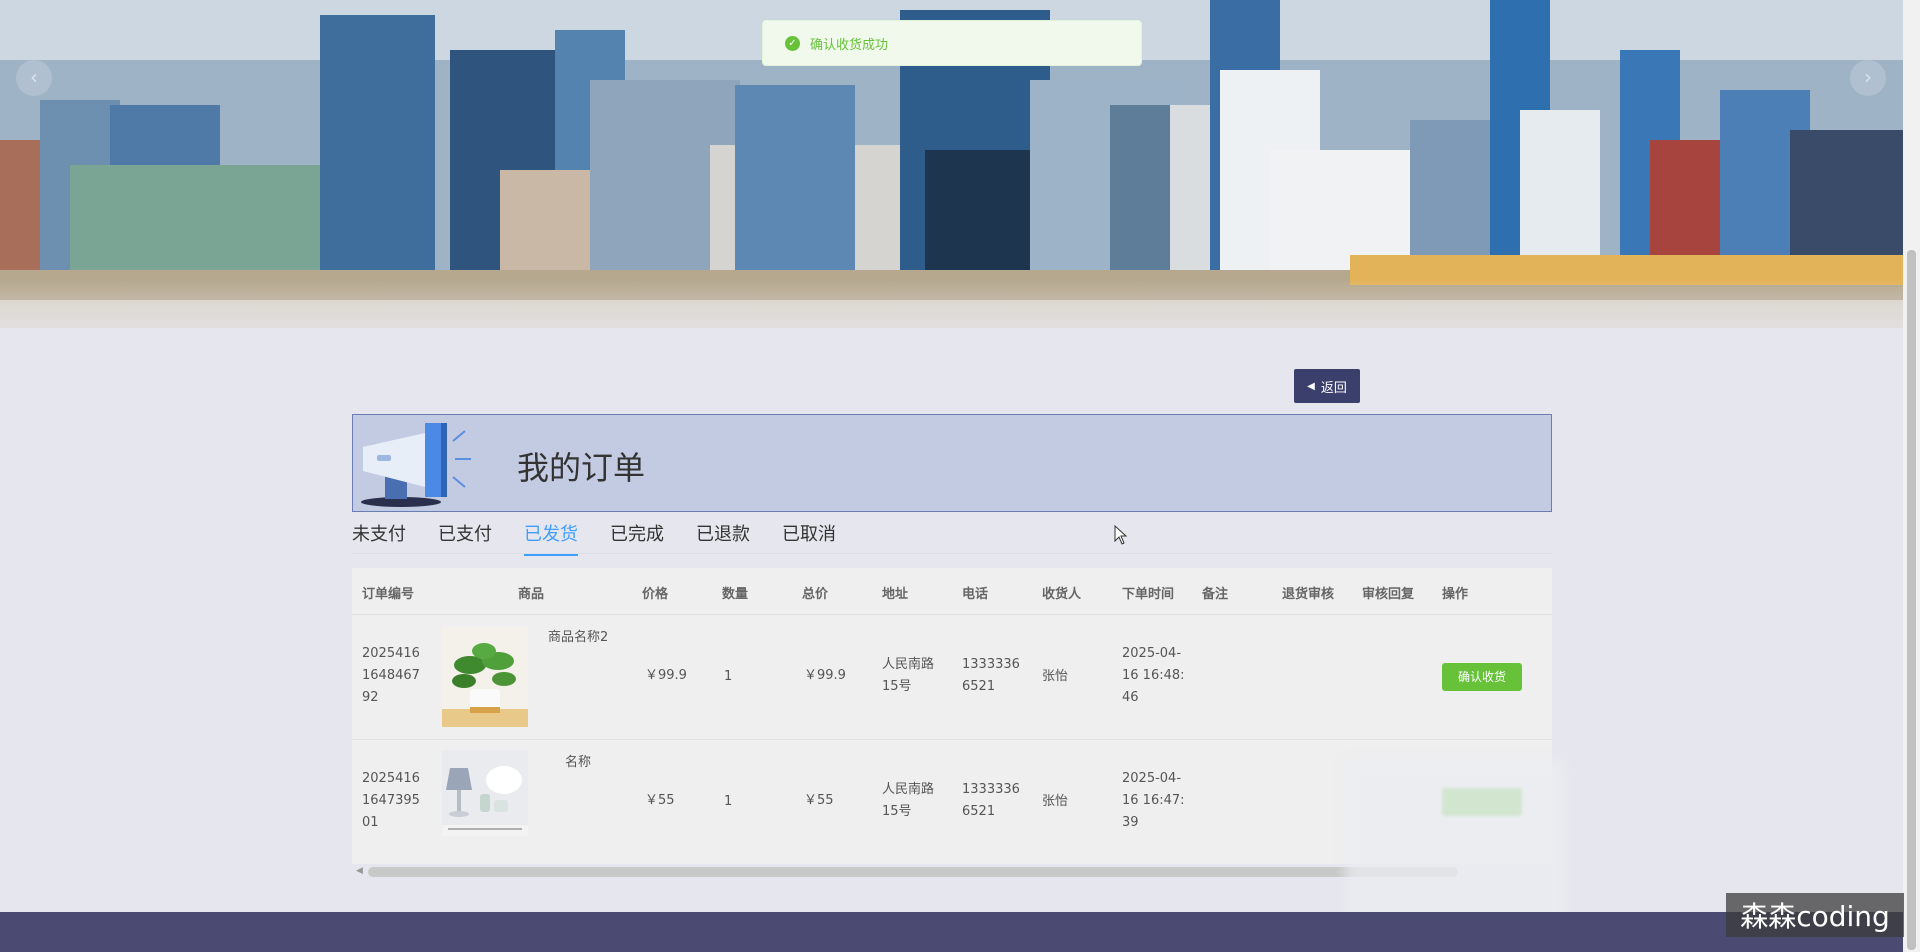 This screenshot has width=1920, height=952. What do you see at coordinates (951, 932) in the screenshot?
I see `page-footer` at bounding box center [951, 932].